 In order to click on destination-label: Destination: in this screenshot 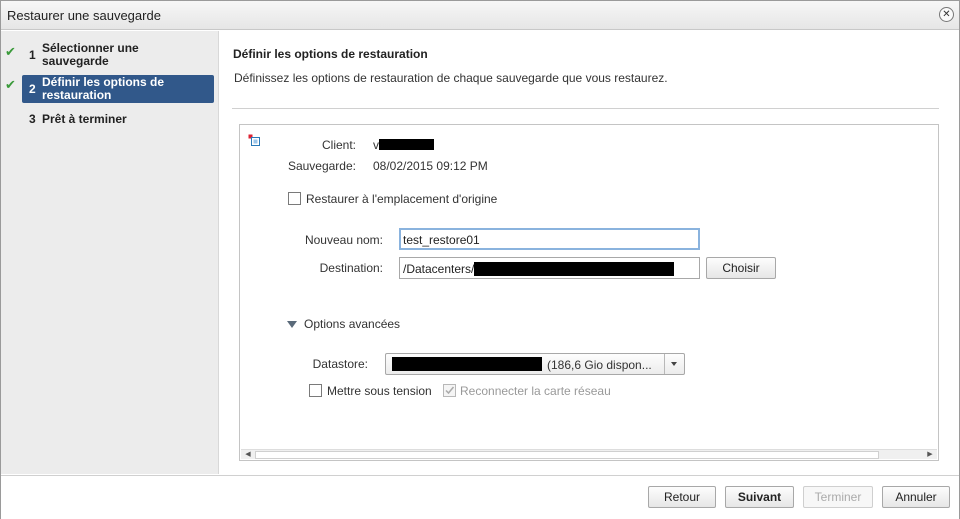, I will do `click(351, 268)`.